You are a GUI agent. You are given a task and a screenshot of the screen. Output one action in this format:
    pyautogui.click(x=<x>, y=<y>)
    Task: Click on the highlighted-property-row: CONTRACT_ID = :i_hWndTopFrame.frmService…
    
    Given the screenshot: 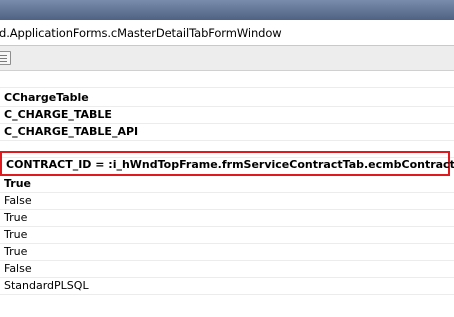 What is the action you would take?
    pyautogui.click(x=227, y=163)
    